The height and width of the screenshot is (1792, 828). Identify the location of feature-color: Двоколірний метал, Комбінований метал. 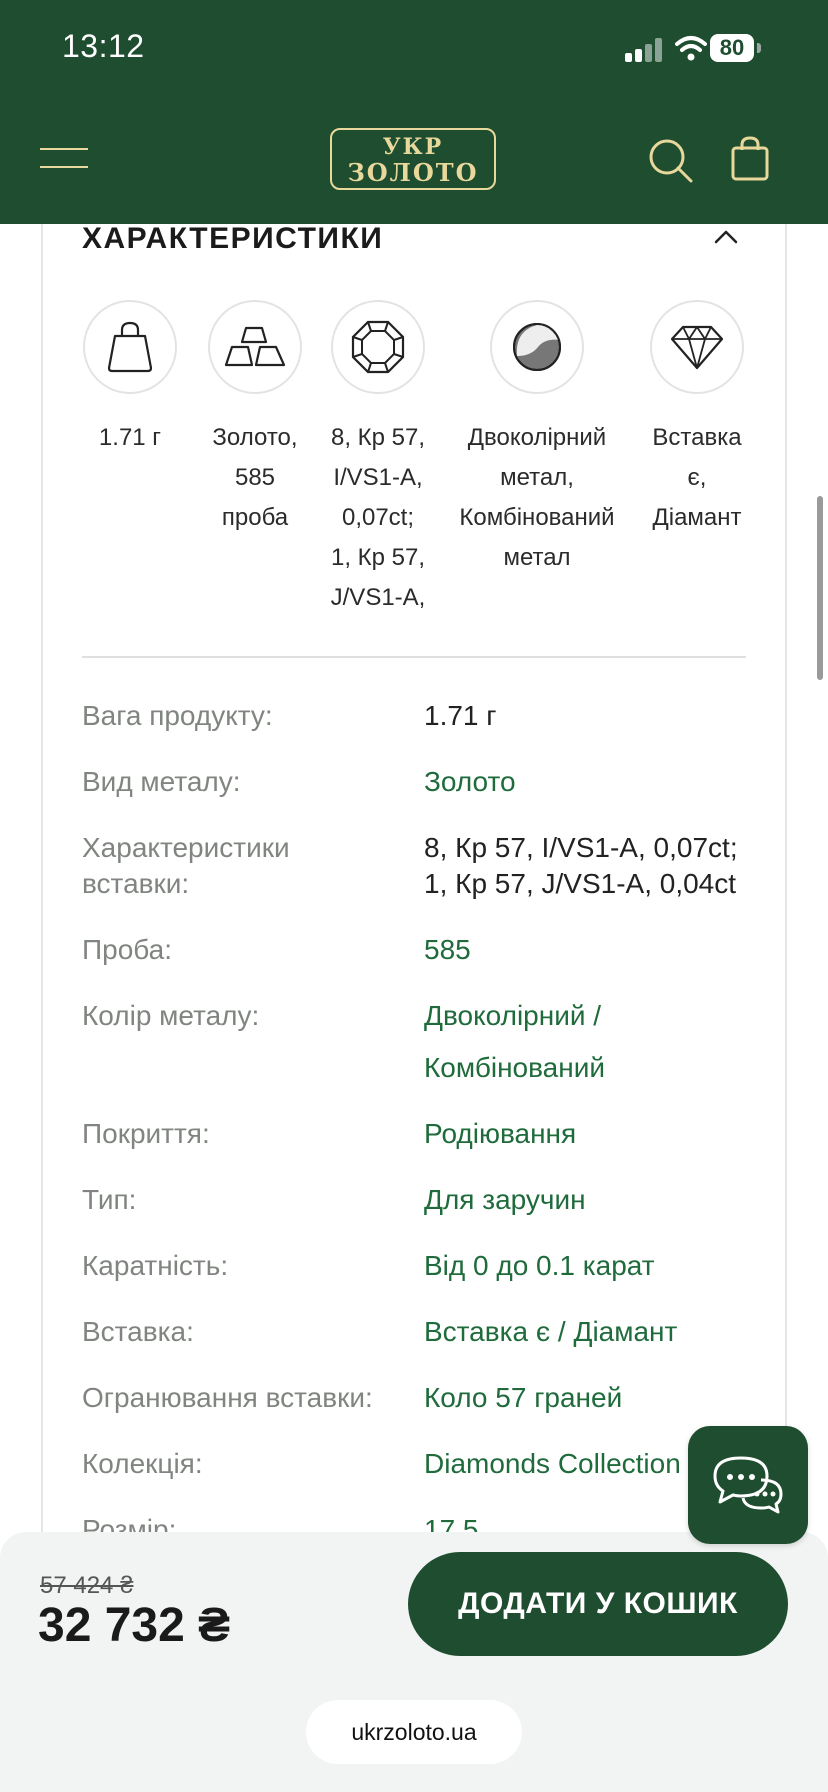
(537, 439).